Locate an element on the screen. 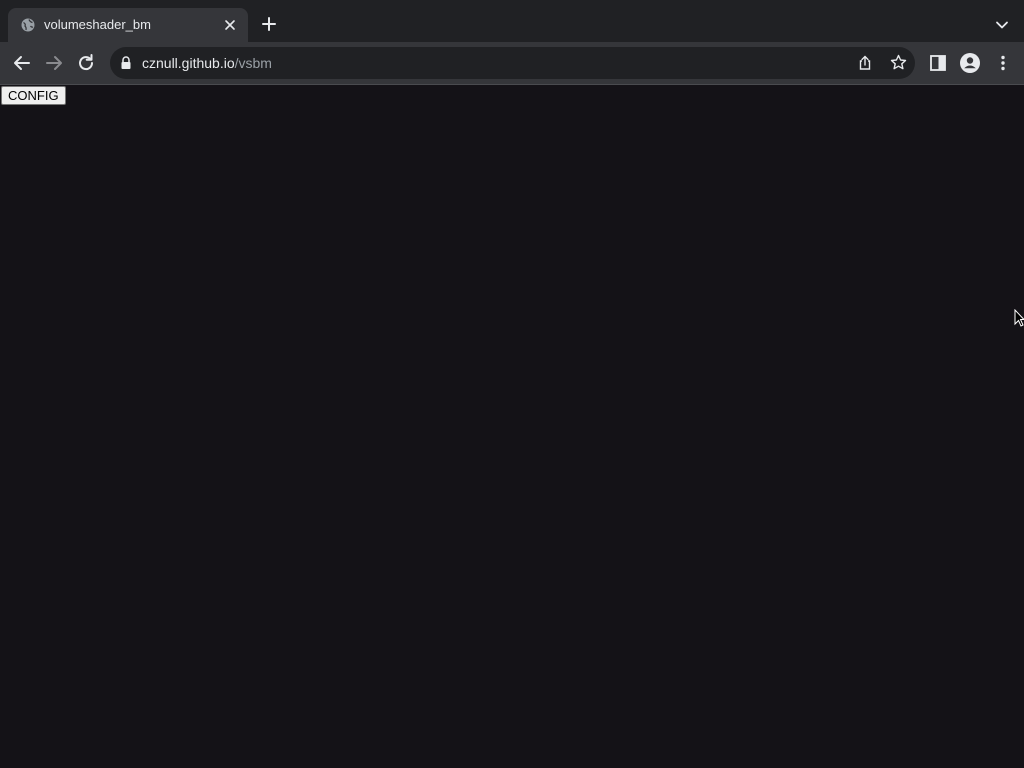  tab-strip: volumeshader_bm is located at coordinates (512, 21).